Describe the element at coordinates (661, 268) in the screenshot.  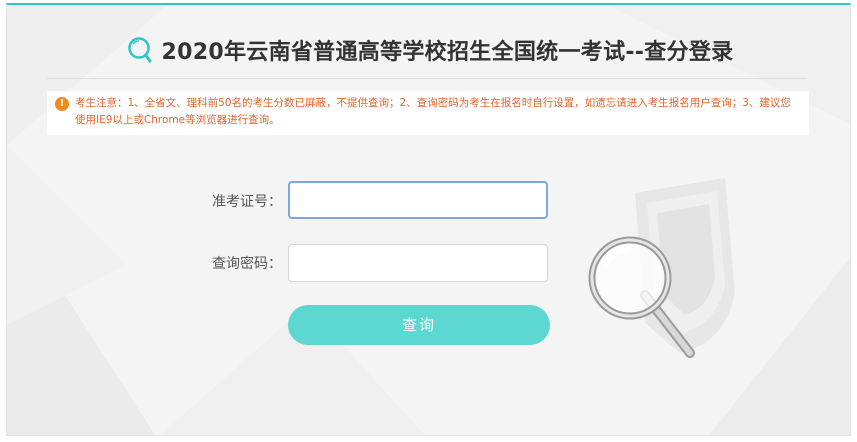
I see `magnifier-document-icon` at that location.